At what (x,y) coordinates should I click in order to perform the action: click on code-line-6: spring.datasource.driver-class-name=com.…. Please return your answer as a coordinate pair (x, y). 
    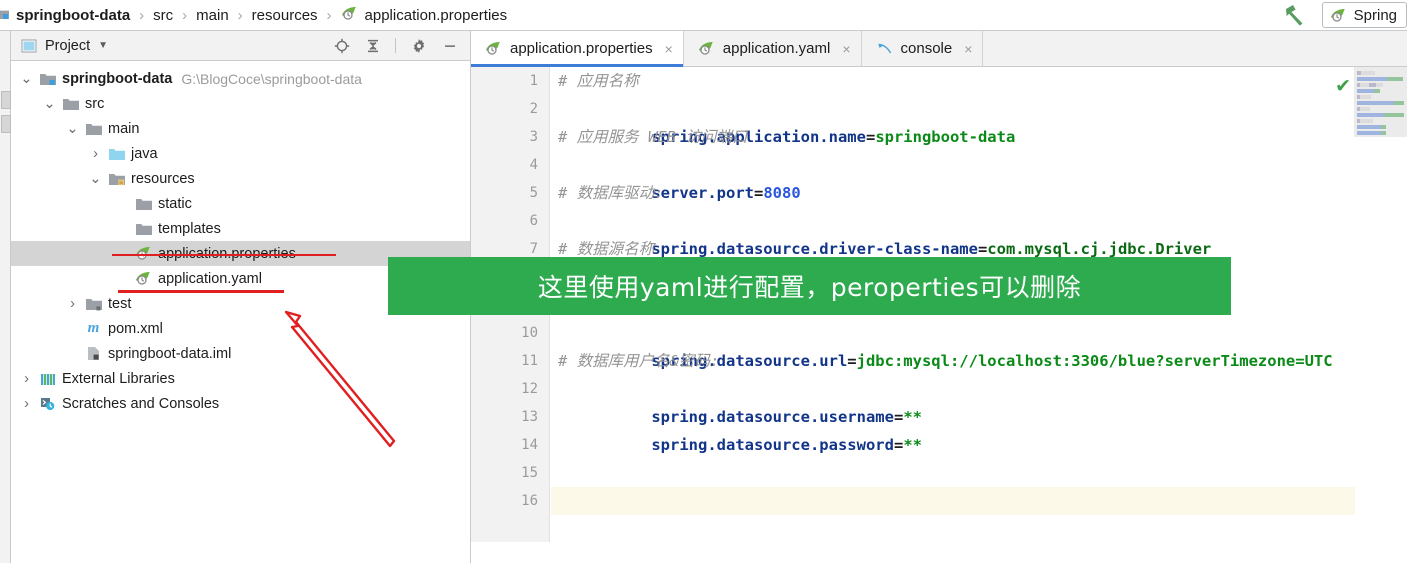
    Looking at the image, I should click on (884, 232).